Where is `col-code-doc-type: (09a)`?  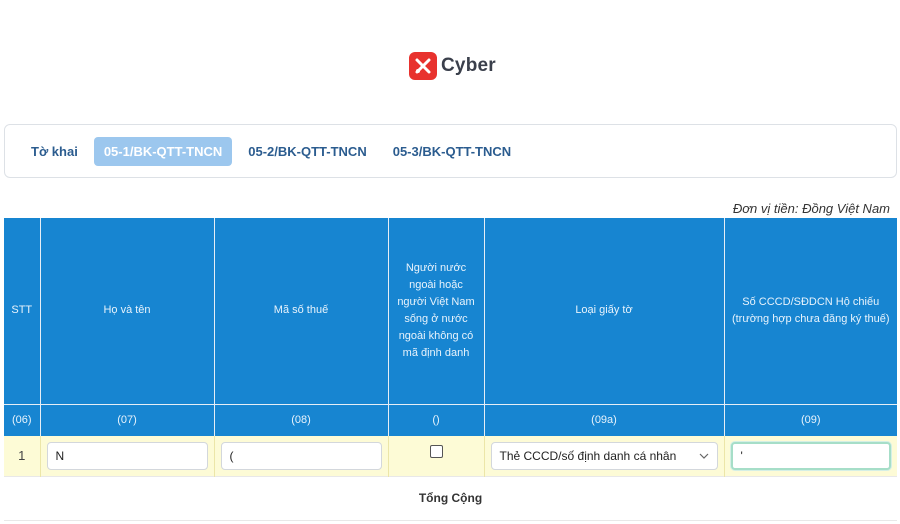 col-code-doc-type: (09a) is located at coordinates (604, 419).